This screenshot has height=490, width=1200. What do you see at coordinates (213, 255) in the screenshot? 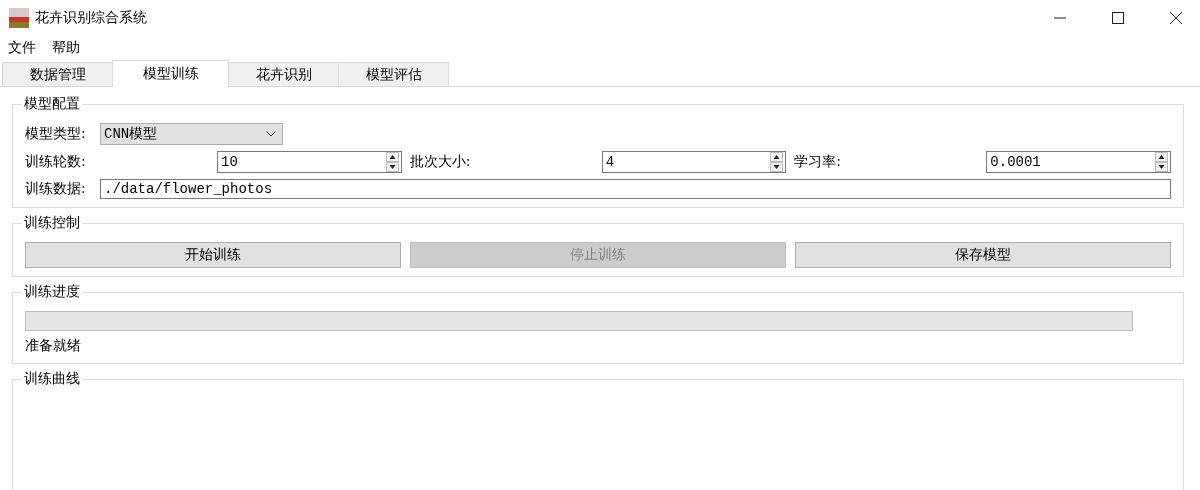
I see `action-button: 开始训练` at bounding box center [213, 255].